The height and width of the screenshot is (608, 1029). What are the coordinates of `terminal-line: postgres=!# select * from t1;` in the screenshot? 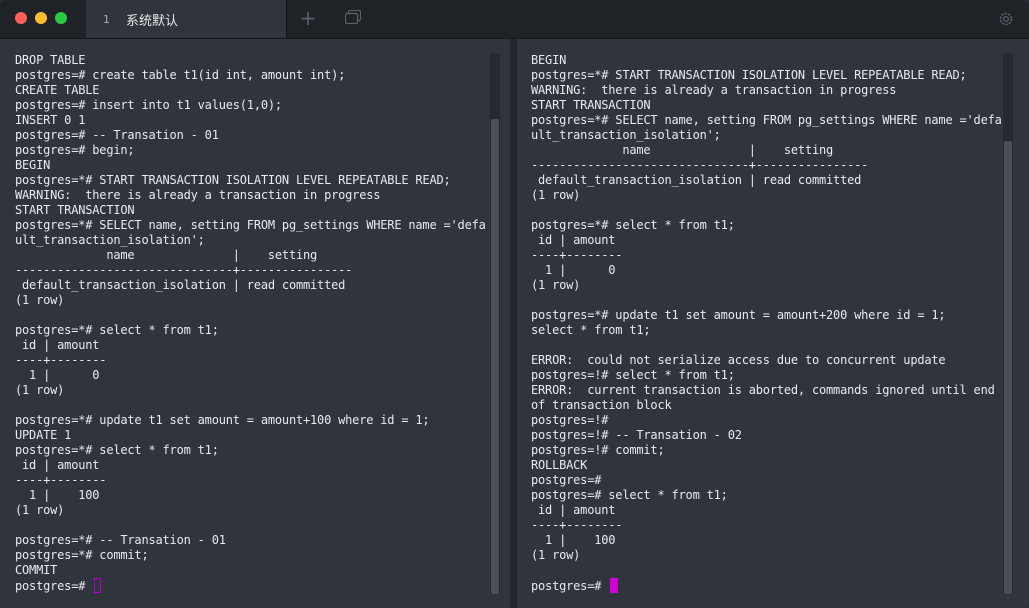 It's located at (633, 375).